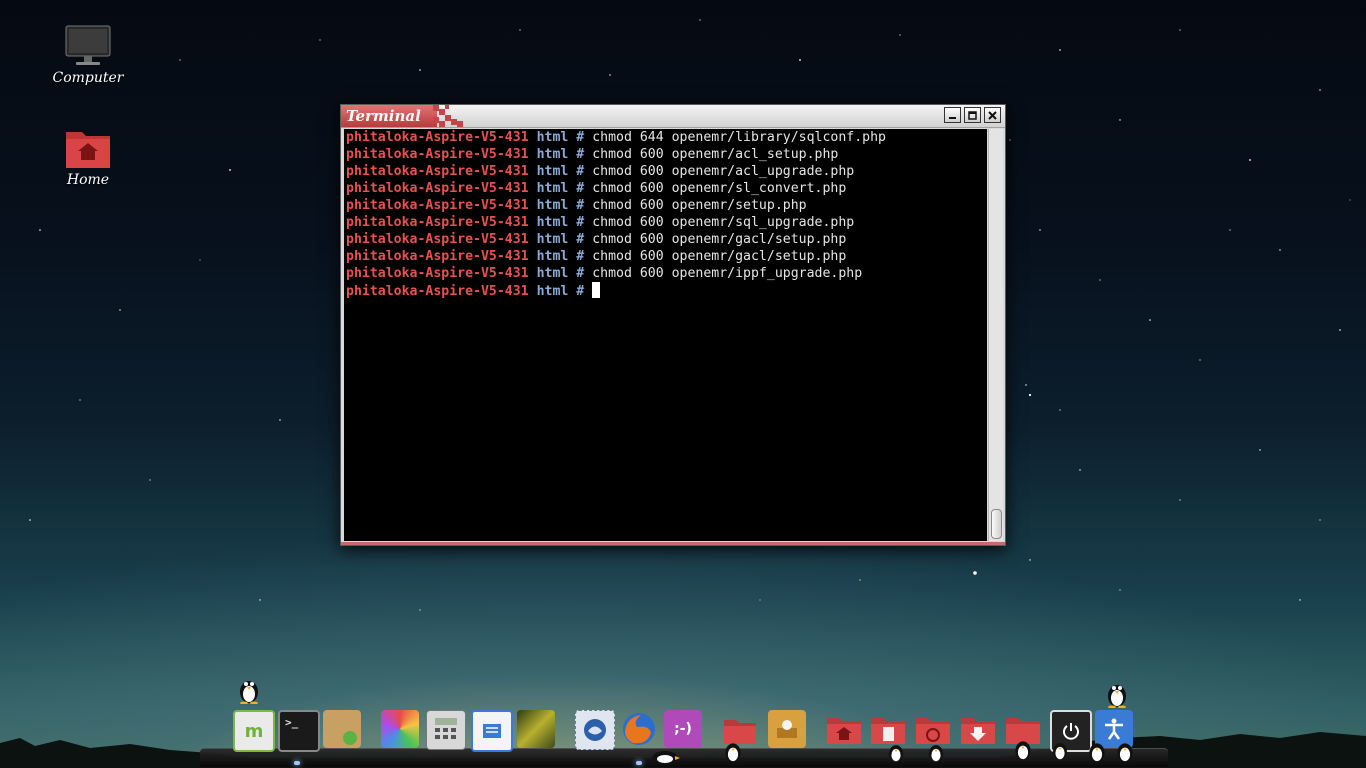 The width and height of the screenshot is (1366, 768). What do you see at coordinates (699, 205) in the screenshot?
I see `command-text: chmod 600 openemr/setup.php` at bounding box center [699, 205].